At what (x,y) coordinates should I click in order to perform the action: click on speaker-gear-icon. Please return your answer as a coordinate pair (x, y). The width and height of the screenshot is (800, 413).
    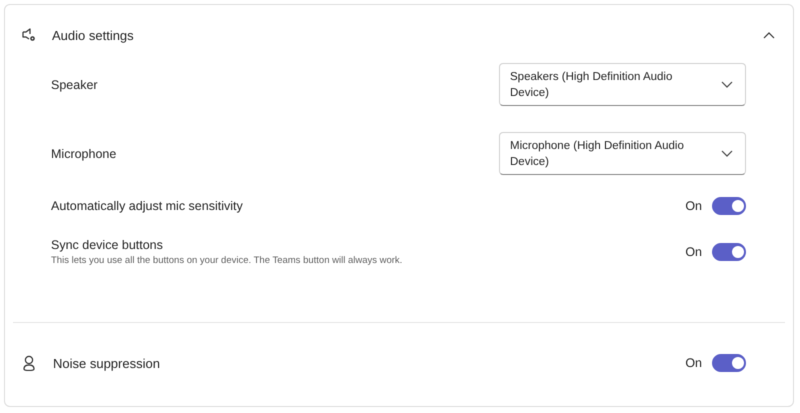
    Looking at the image, I should click on (29, 35).